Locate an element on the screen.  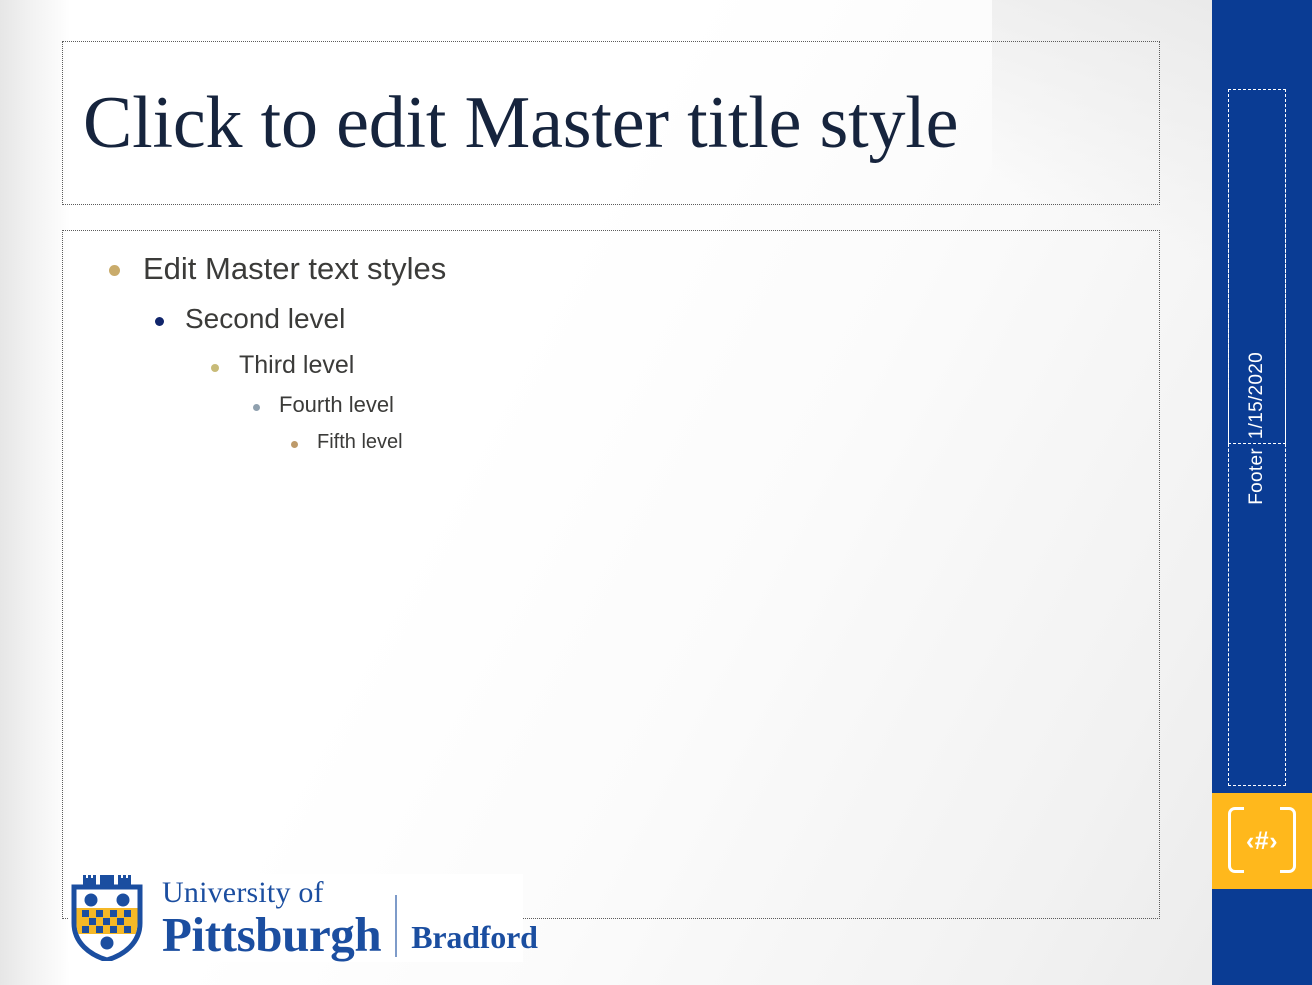
logo-line-university: University of is located at coordinates (243, 892).